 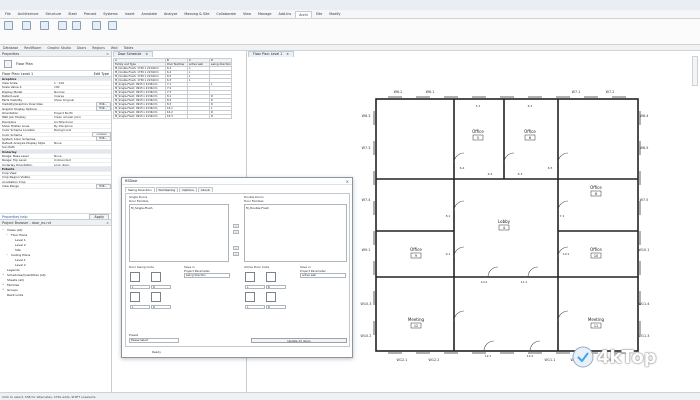 I want to click on ribbon-tab: Manage, so click(x=264, y=14).